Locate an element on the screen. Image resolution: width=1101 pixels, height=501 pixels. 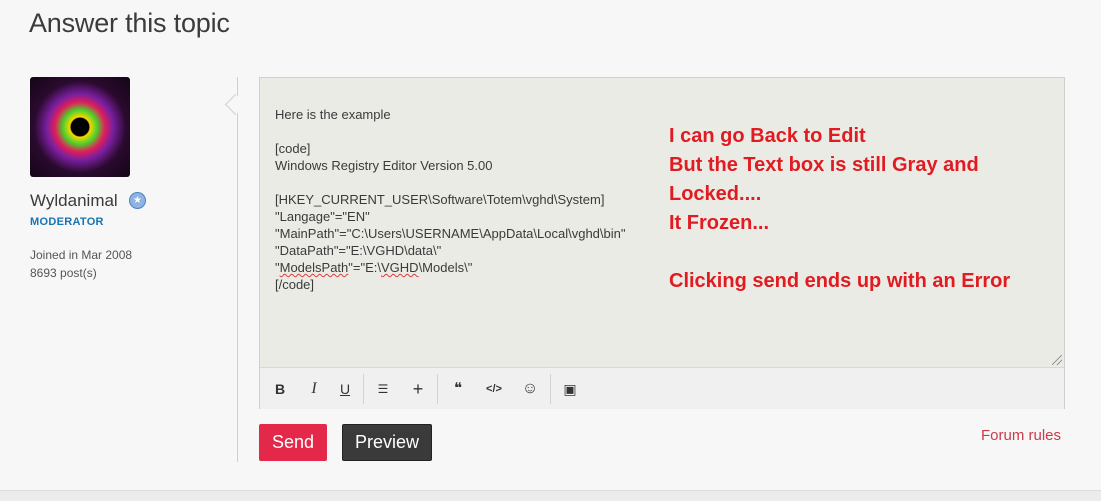
post-count: 8693 post(s) is located at coordinates (63, 273).